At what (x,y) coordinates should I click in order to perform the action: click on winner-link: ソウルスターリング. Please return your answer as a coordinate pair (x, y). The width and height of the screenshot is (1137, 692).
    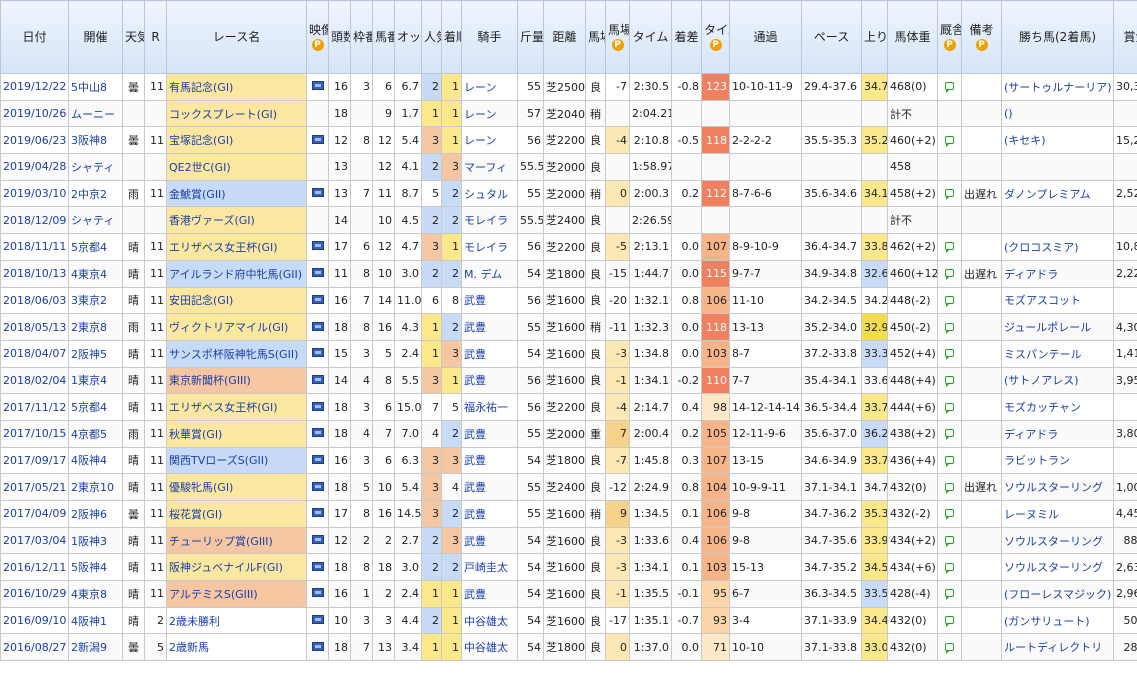
    Looking at the image, I should click on (1057, 487).